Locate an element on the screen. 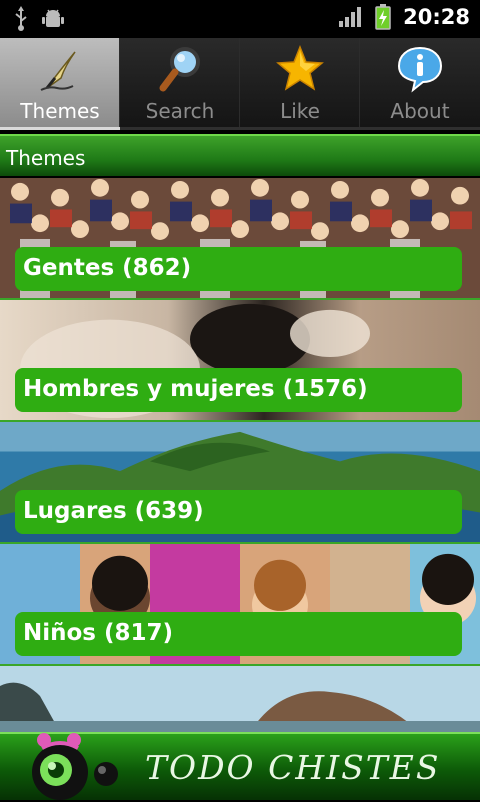 The width and height of the screenshot is (480, 802). tab-label: Themes is located at coordinates (60, 111).